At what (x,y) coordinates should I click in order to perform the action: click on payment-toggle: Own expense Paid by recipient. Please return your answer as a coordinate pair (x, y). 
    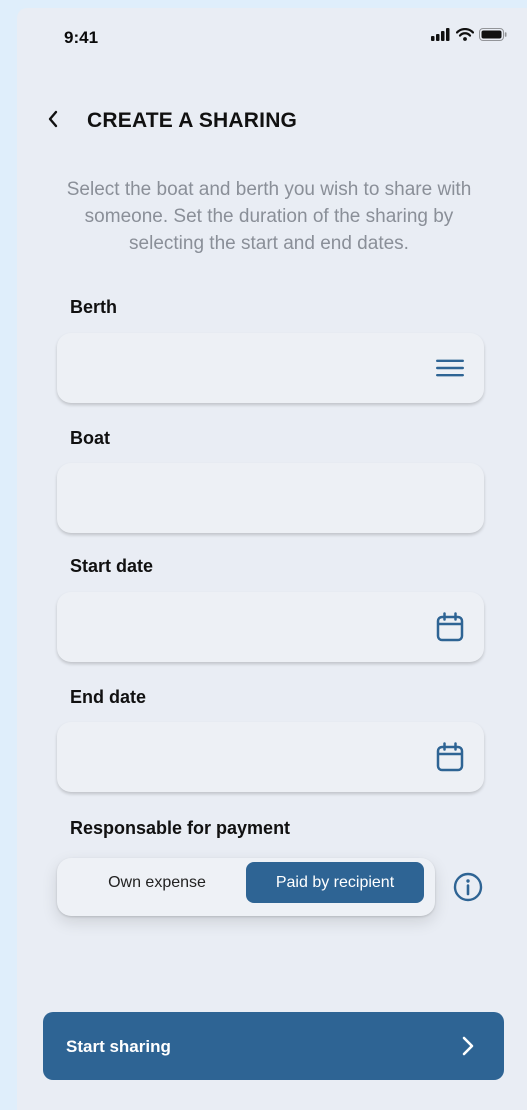
    Looking at the image, I should click on (246, 887).